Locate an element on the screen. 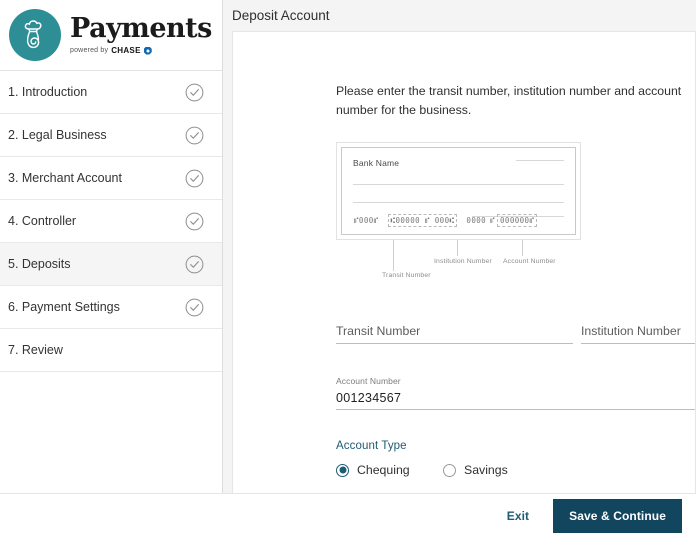 This screenshot has height=538, width=696. save-and-continue-button: Save & Continue is located at coordinates (617, 516).